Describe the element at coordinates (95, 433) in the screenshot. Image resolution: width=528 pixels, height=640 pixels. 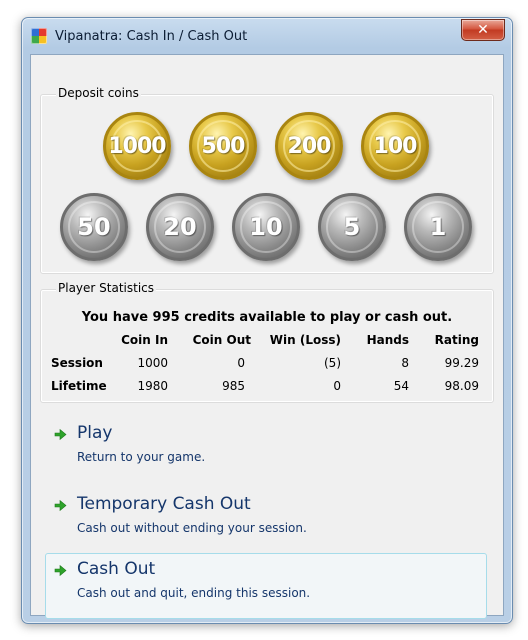
I see `command-title: Play` at that location.